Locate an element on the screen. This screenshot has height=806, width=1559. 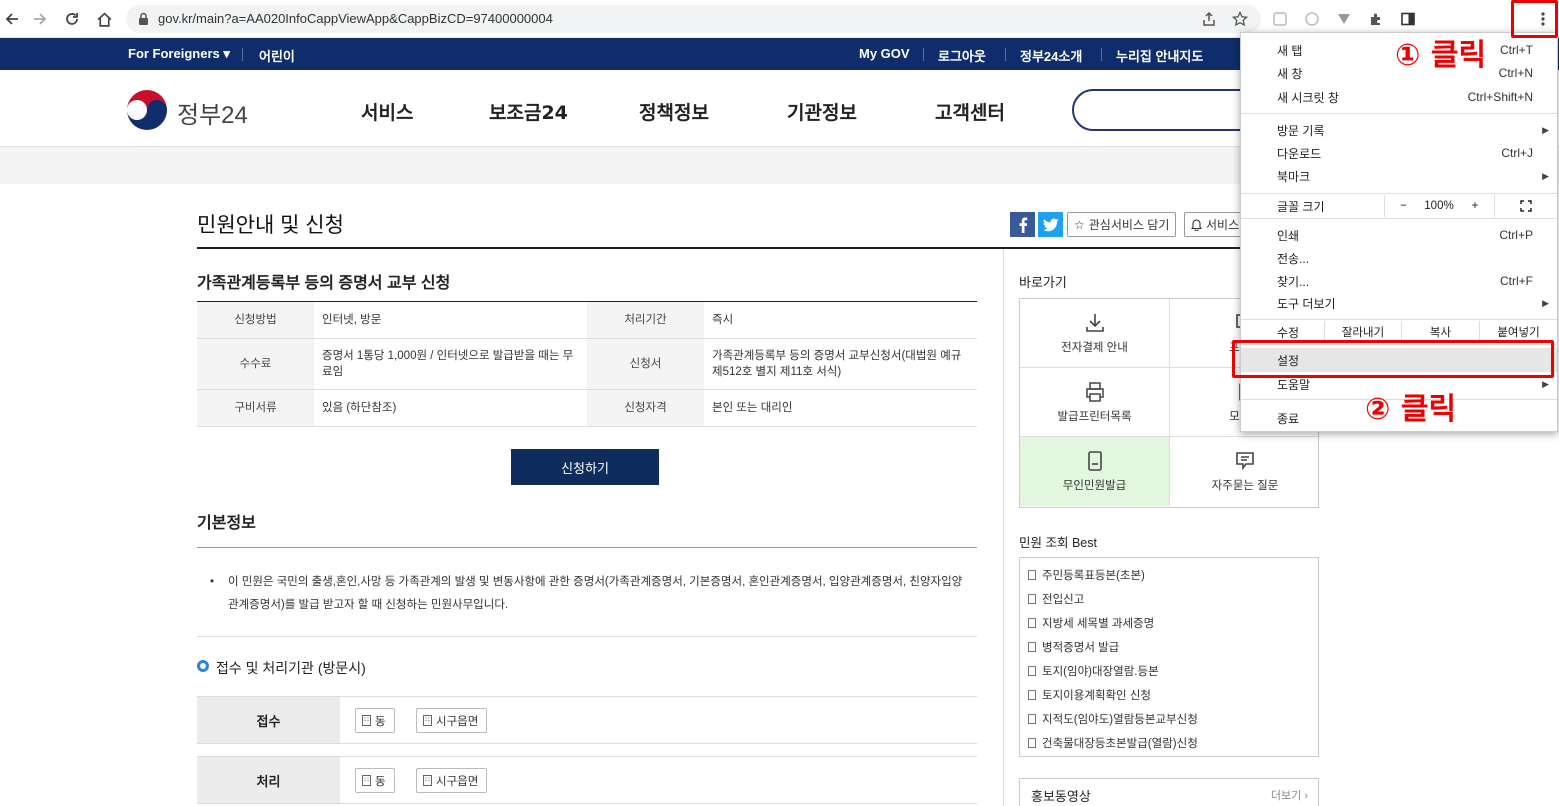
nav-service: 서비스 is located at coordinates (387, 111).